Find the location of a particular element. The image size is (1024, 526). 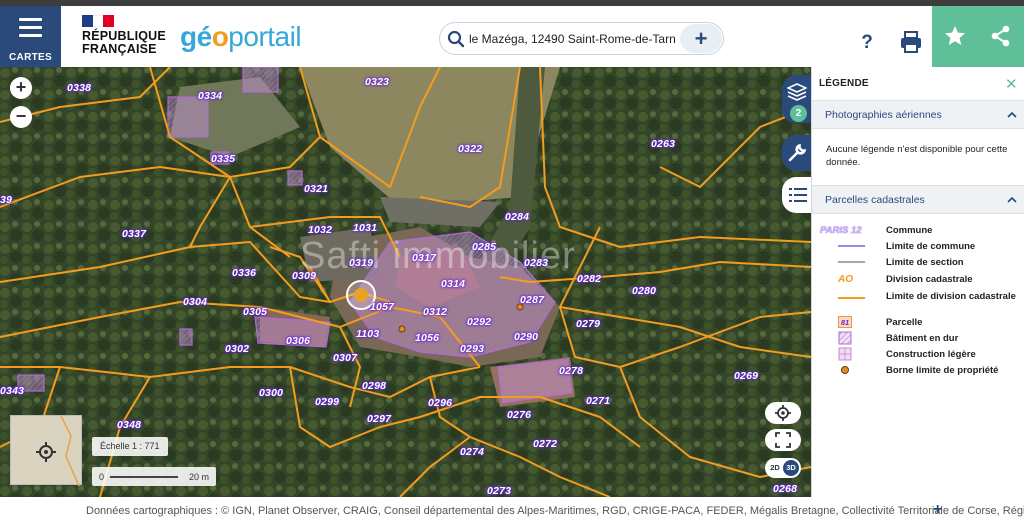

legend-section-aerial-title: Photographies aériennes is located at coordinates (883, 115).